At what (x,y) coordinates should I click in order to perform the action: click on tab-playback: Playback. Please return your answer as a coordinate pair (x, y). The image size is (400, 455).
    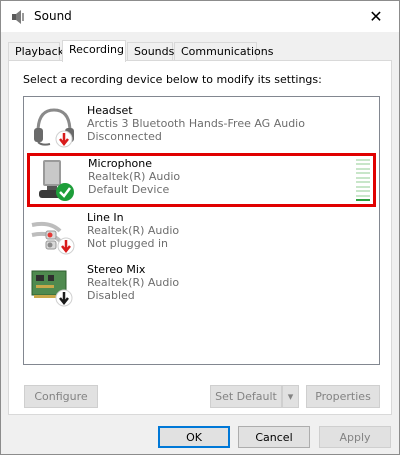
    Looking at the image, I should click on (36, 51).